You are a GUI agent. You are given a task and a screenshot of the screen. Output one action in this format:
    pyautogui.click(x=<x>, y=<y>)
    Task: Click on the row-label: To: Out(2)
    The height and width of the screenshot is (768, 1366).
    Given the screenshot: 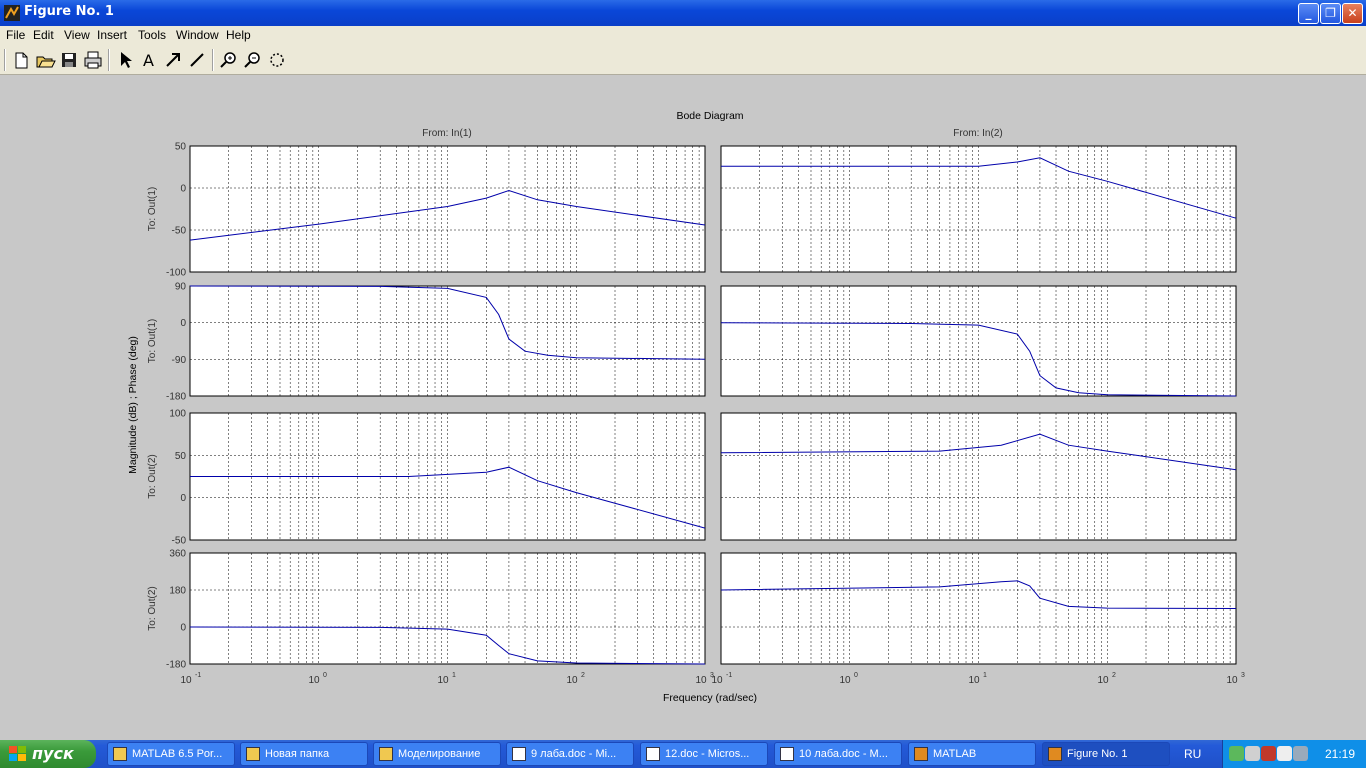 What is the action you would take?
    pyautogui.click(x=152, y=608)
    